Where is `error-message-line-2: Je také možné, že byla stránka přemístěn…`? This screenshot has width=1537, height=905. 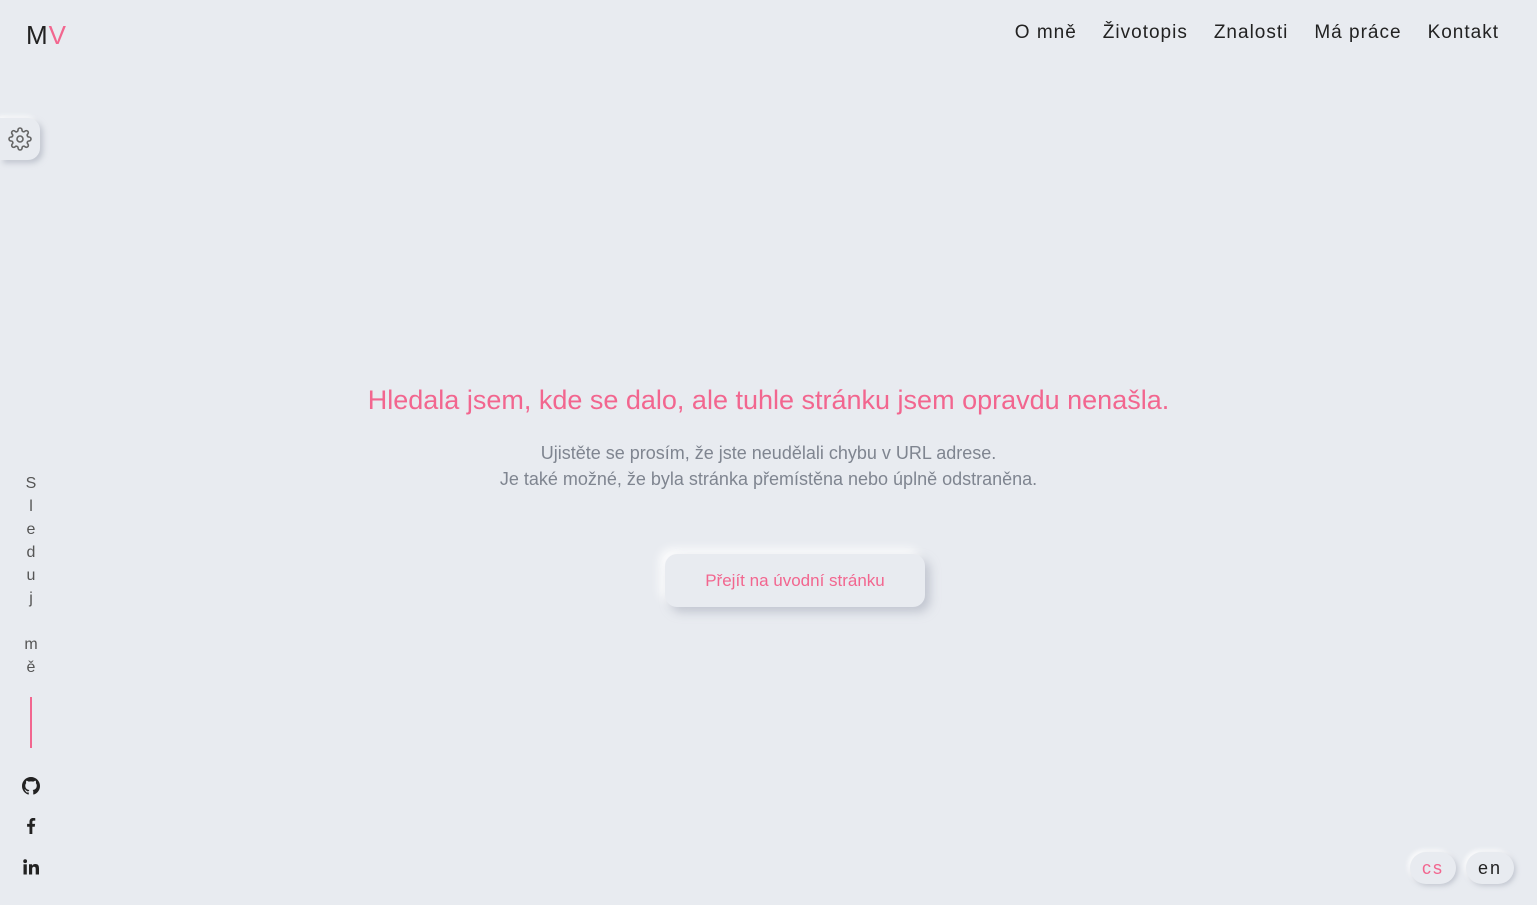
error-message-line-2: Je také možné, že byla stránka přemístěn… is located at coordinates (768, 479).